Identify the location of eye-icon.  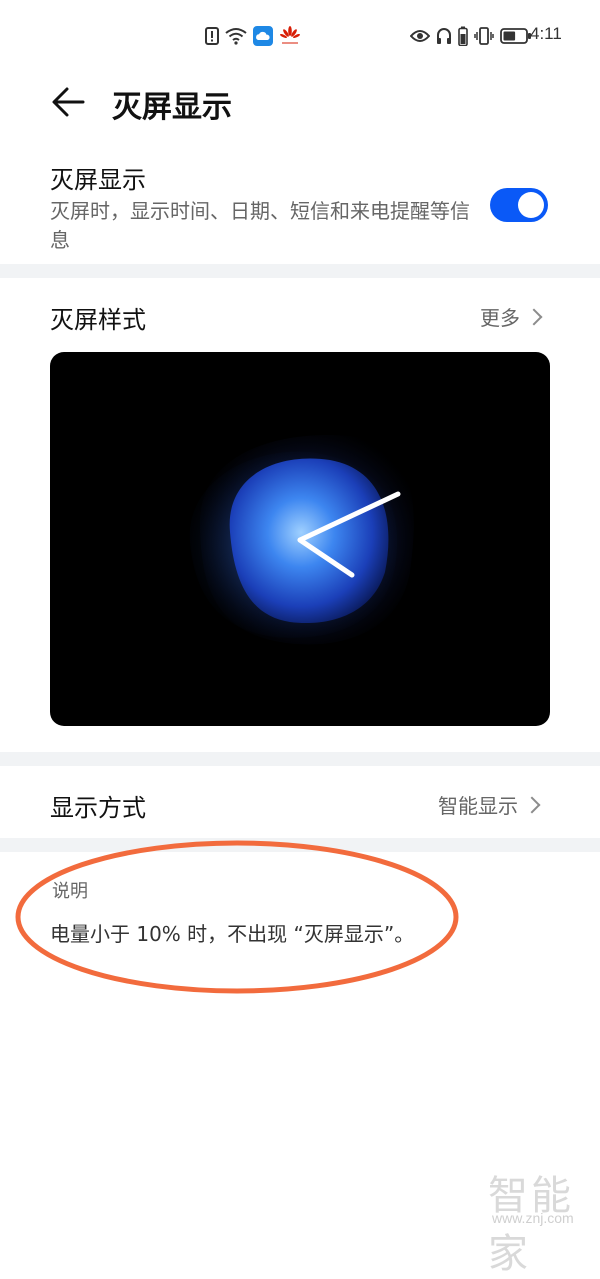
(420, 36).